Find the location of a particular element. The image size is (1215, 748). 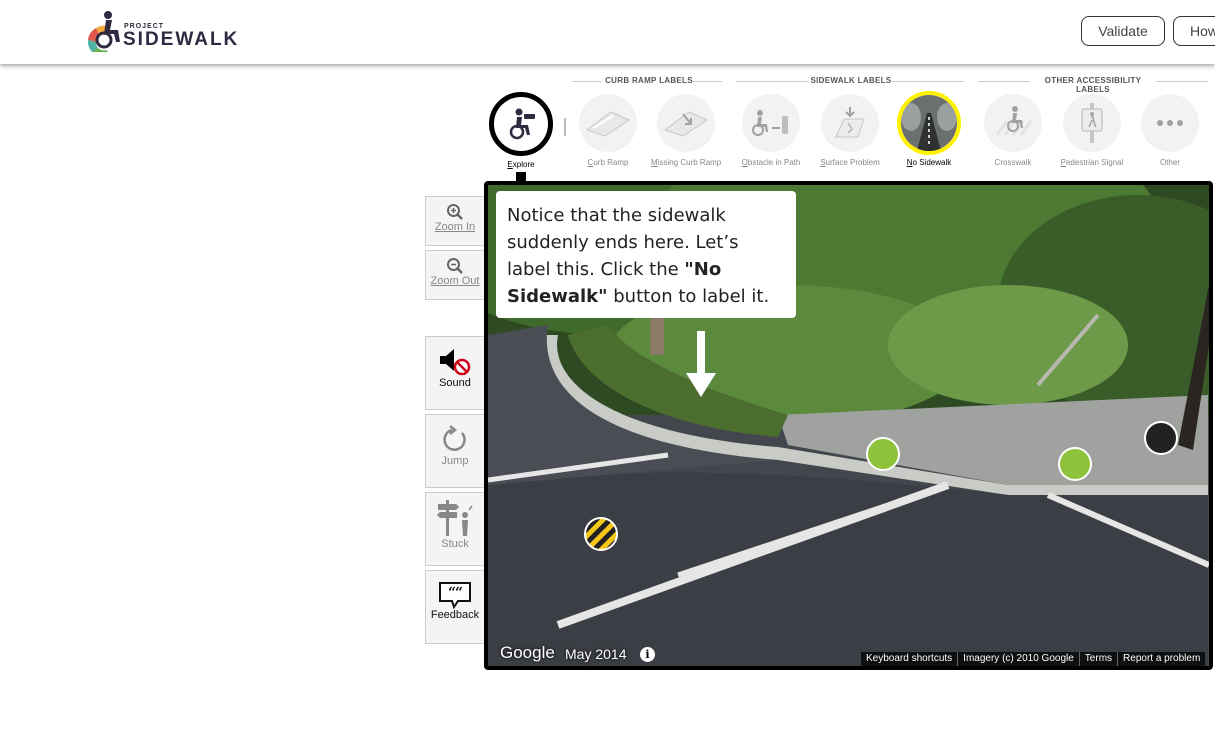

tool-label: Missing Curb Ramp is located at coordinates (686, 162).